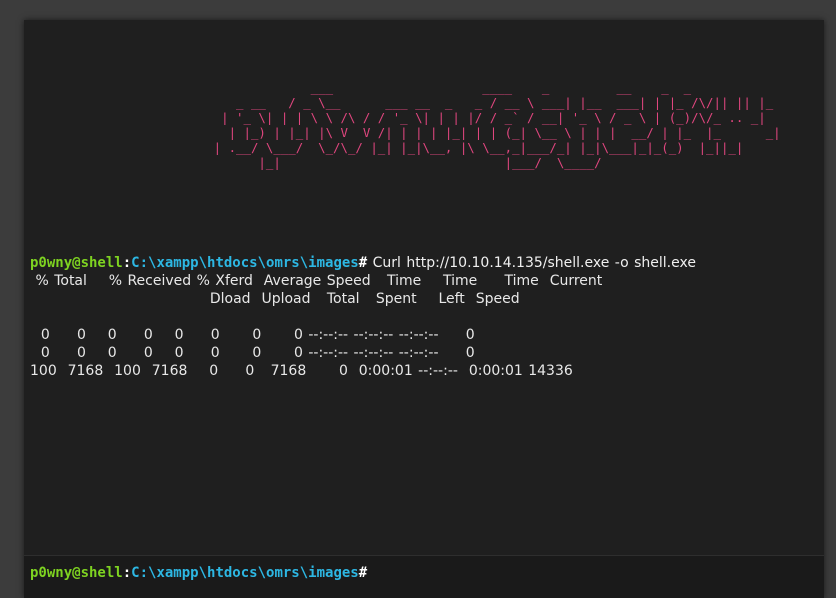 This screenshot has height=598, width=836. What do you see at coordinates (363, 263) in the screenshot?
I see `prompt-symbol: #` at bounding box center [363, 263].